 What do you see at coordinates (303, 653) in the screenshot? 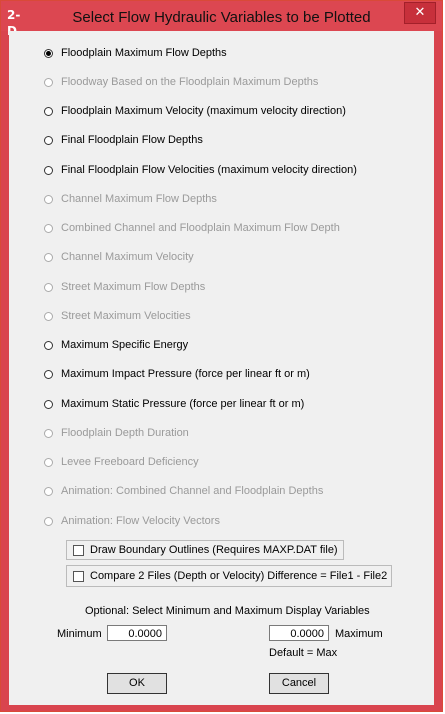
I see `default-note: Default = Max` at bounding box center [303, 653].